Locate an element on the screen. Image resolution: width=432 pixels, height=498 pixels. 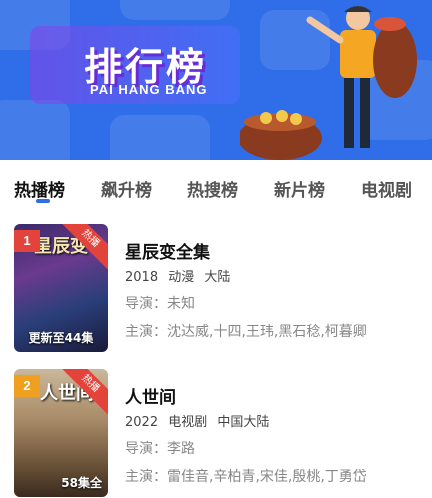
poster: 人世间 2 热播 58集全 is located at coordinates (61, 433).